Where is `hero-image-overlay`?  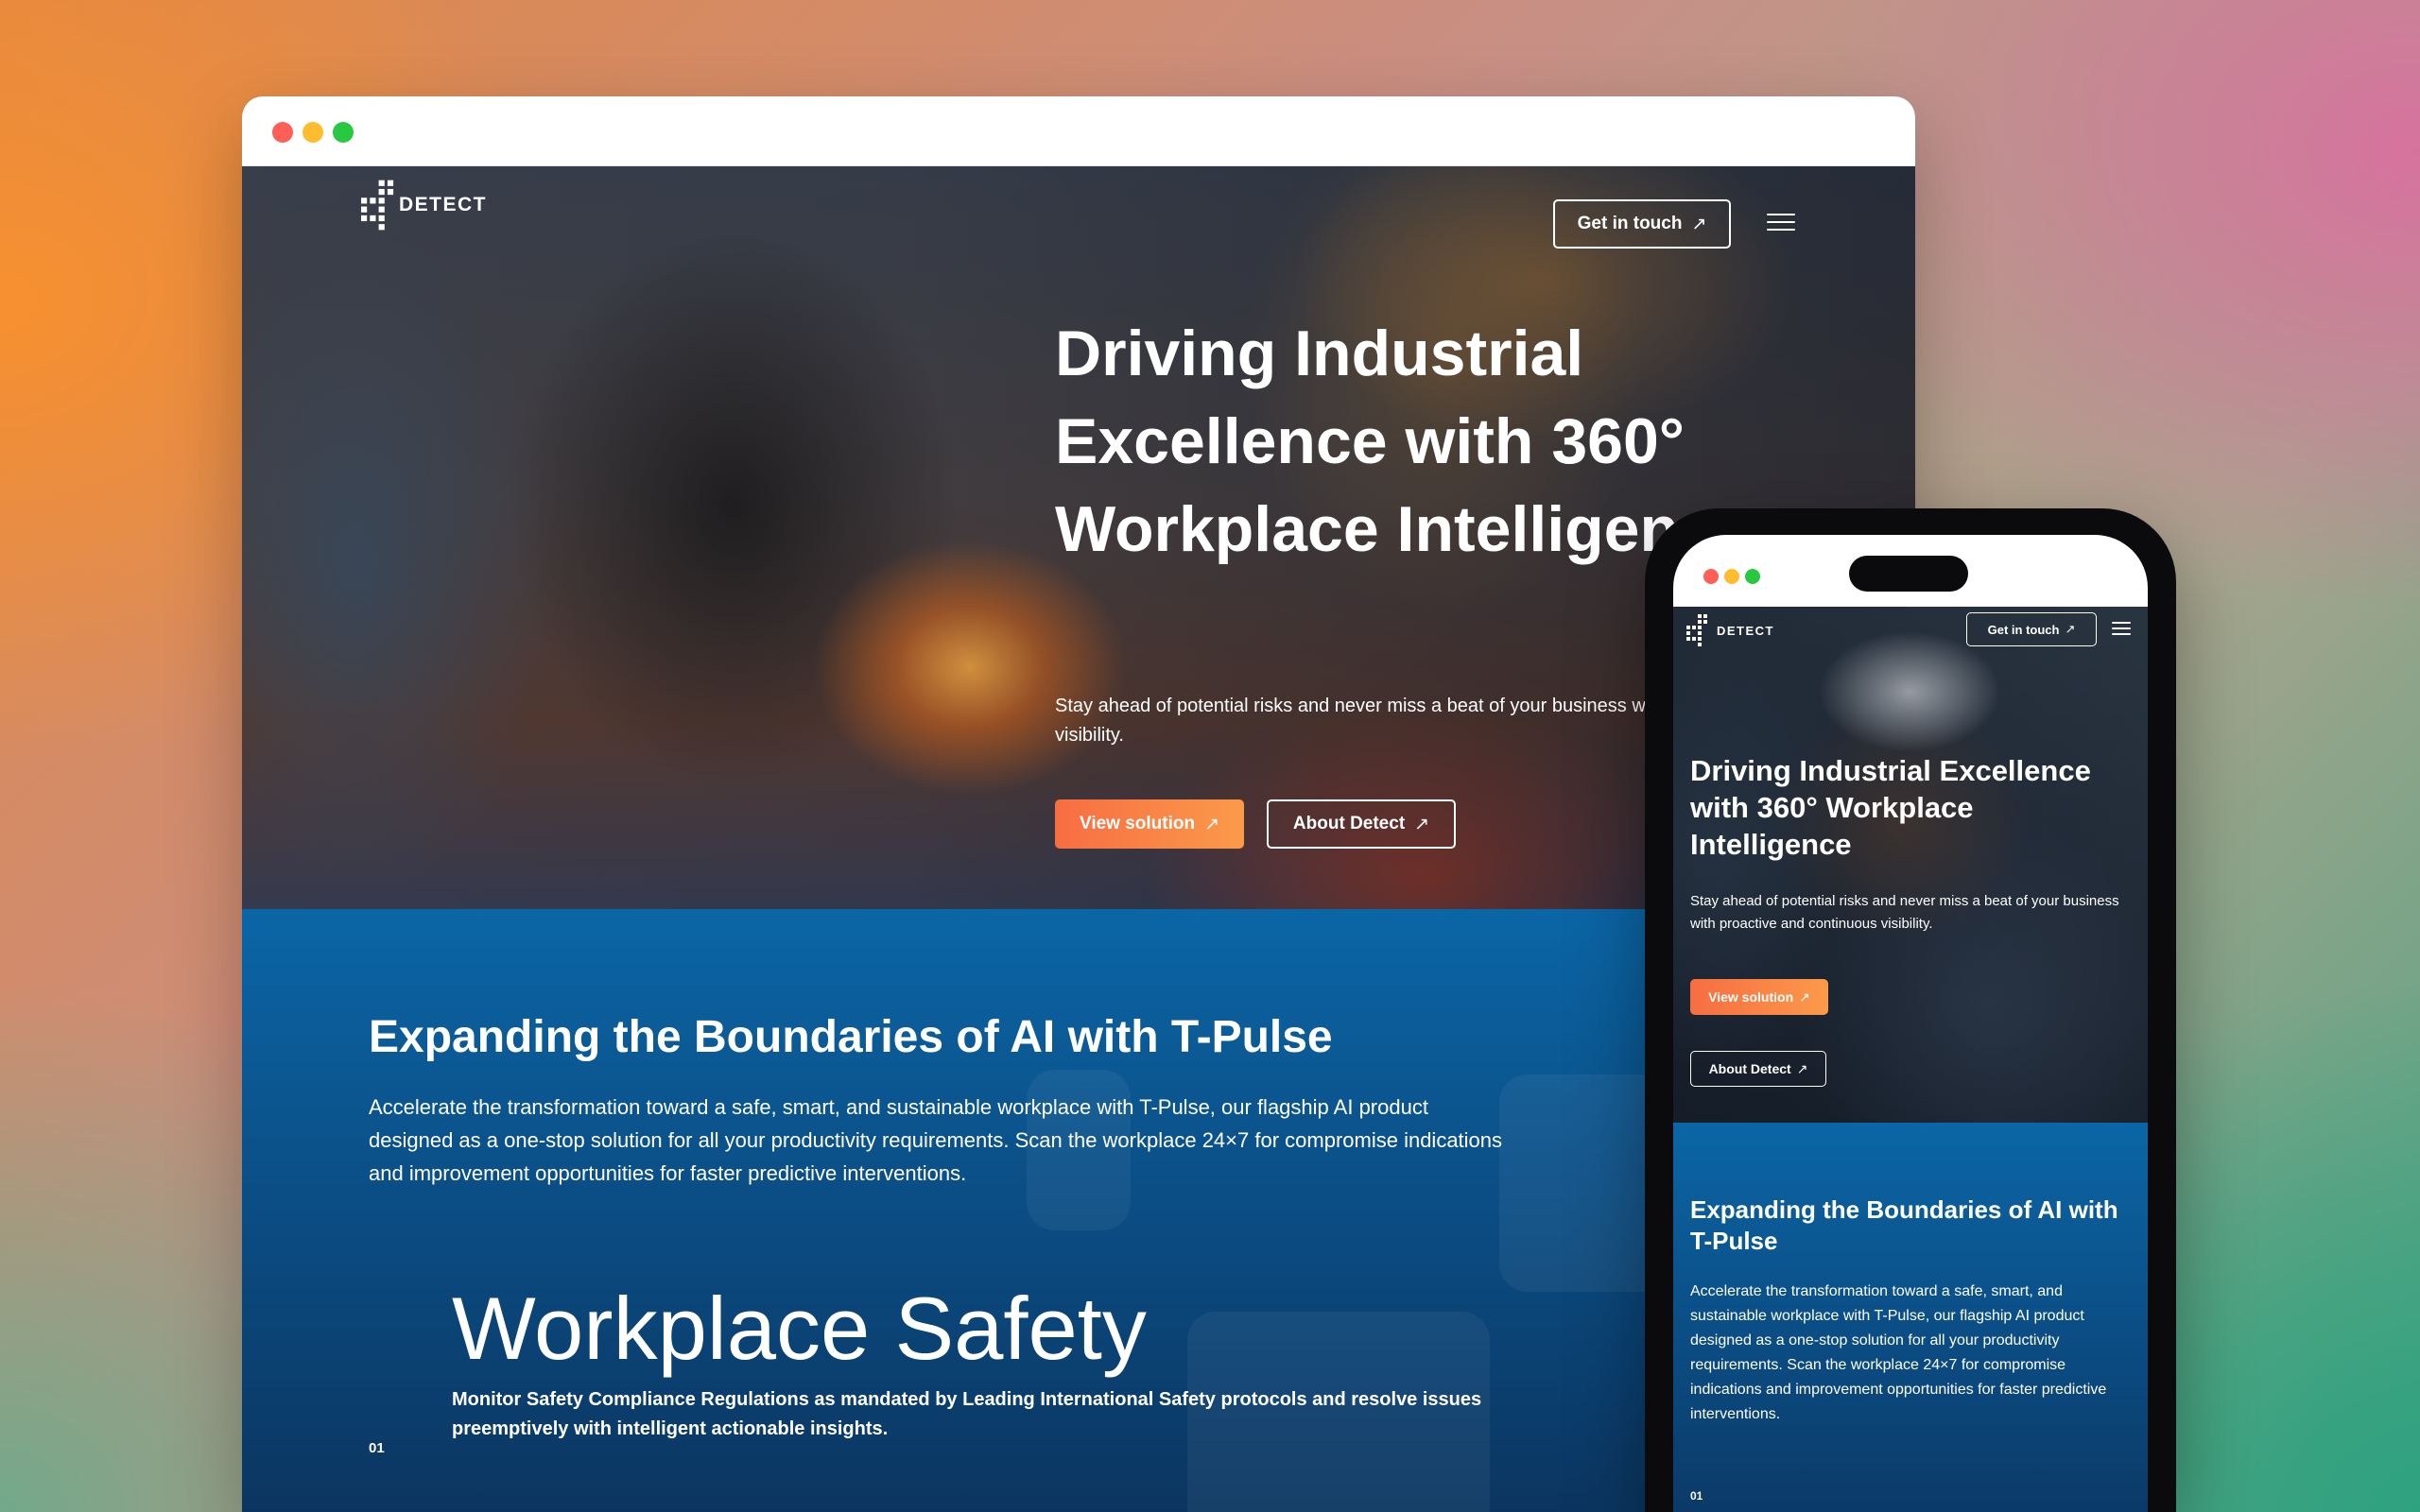 hero-image-overlay is located at coordinates (1910, 865).